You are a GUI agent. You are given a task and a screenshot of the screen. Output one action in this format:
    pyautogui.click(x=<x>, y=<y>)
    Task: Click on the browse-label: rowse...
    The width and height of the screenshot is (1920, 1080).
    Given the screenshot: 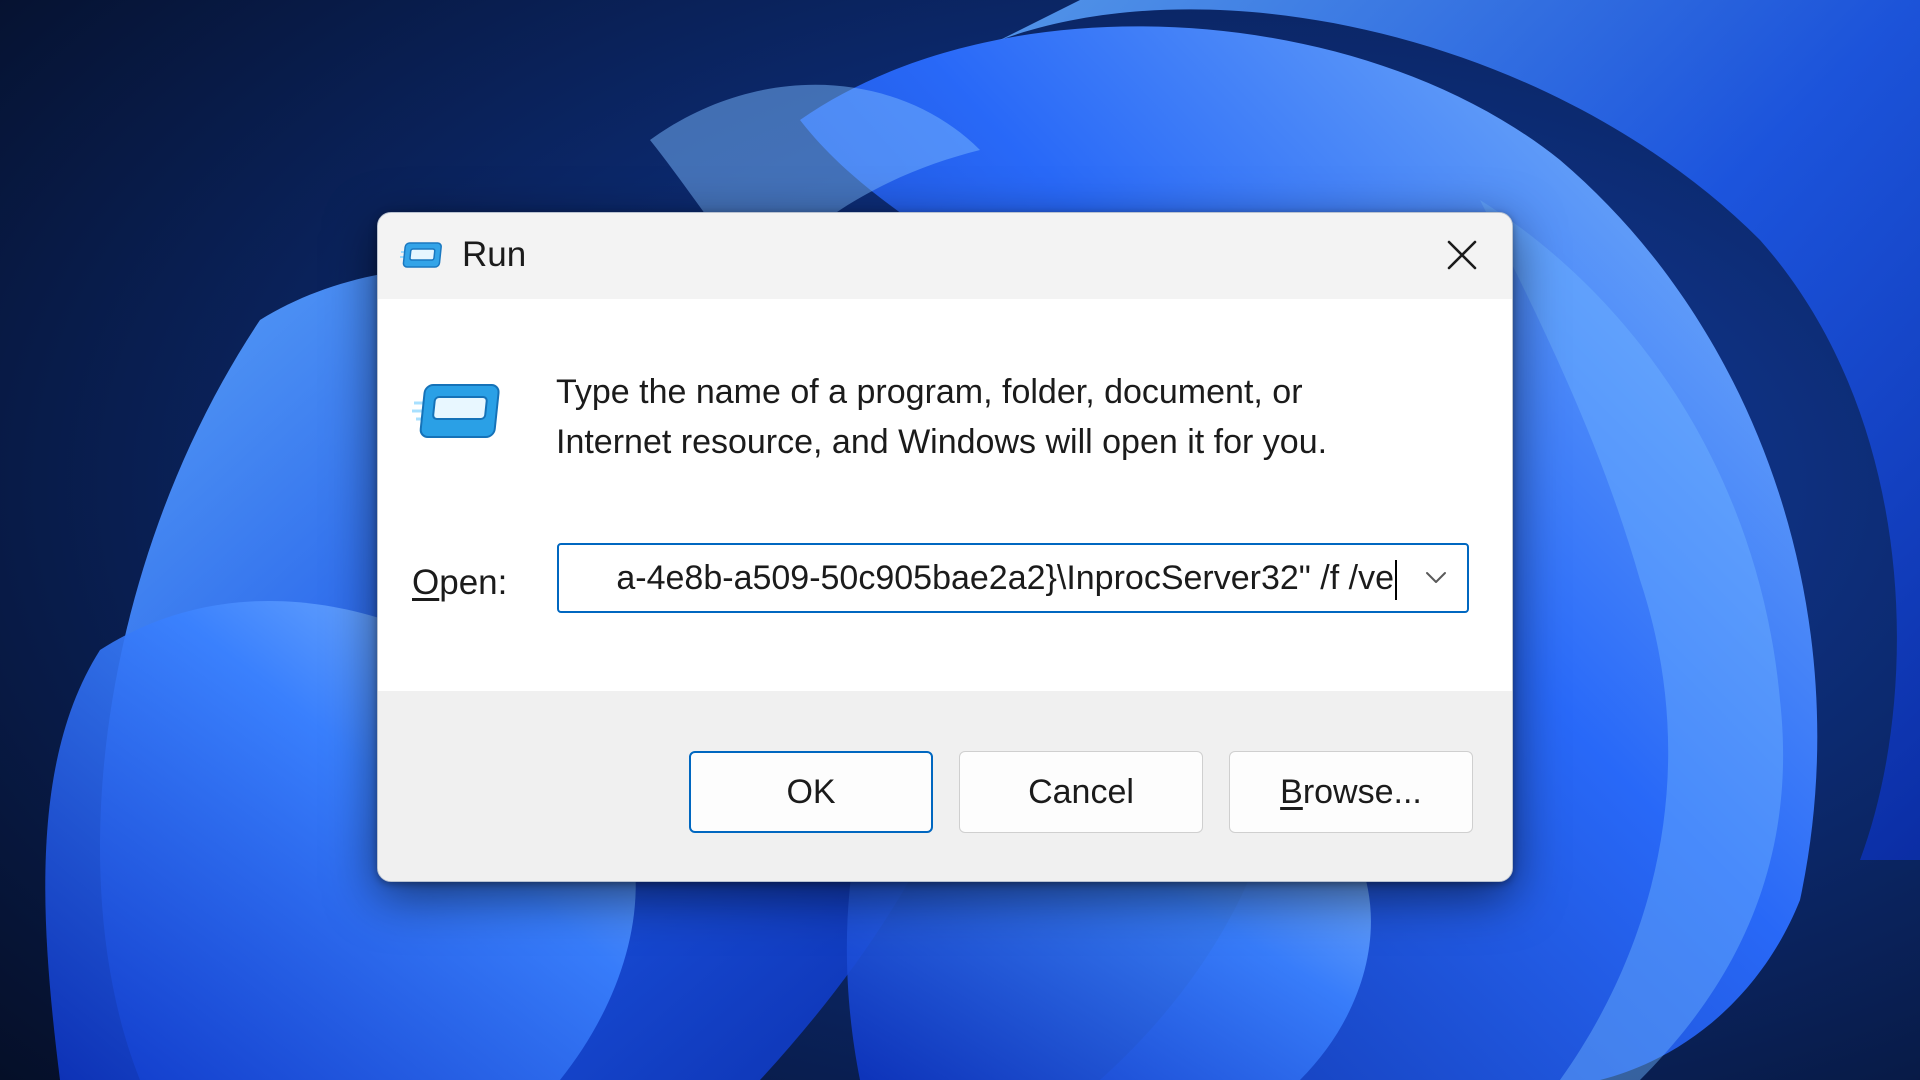 What is the action you would take?
    pyautogui.click(x=1362, y=791)
    